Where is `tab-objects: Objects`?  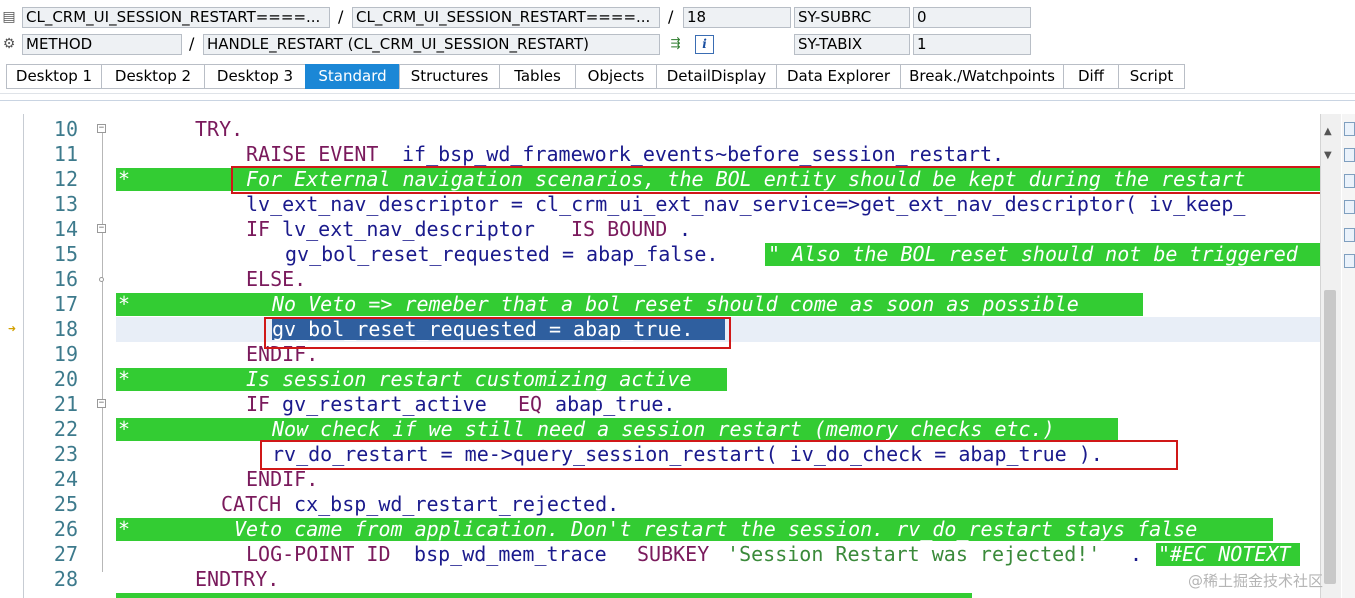
tab-objects: Objects is located at coordinates (615, 76).